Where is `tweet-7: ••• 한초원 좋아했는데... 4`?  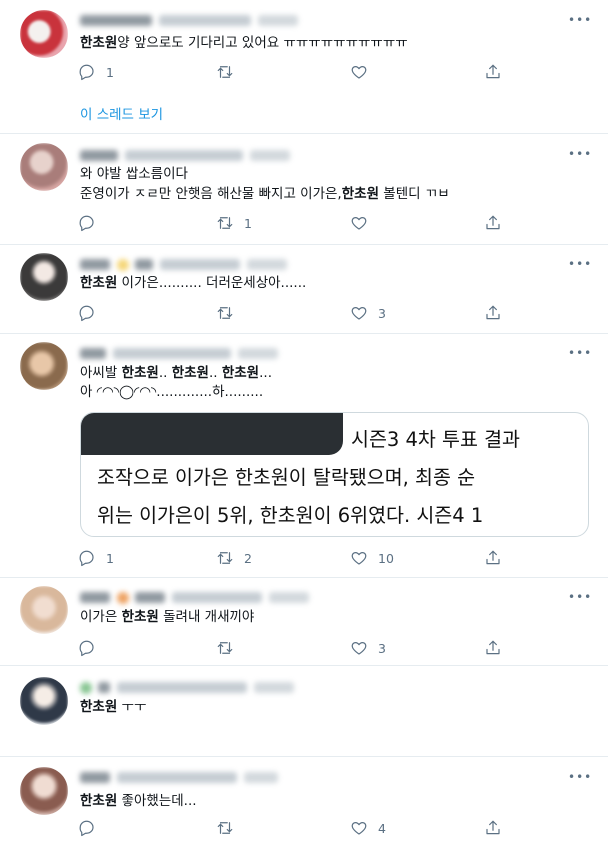 tweet-7: ••• 한초원 좋아했는데... 4 is located at coordinates (304, 805).